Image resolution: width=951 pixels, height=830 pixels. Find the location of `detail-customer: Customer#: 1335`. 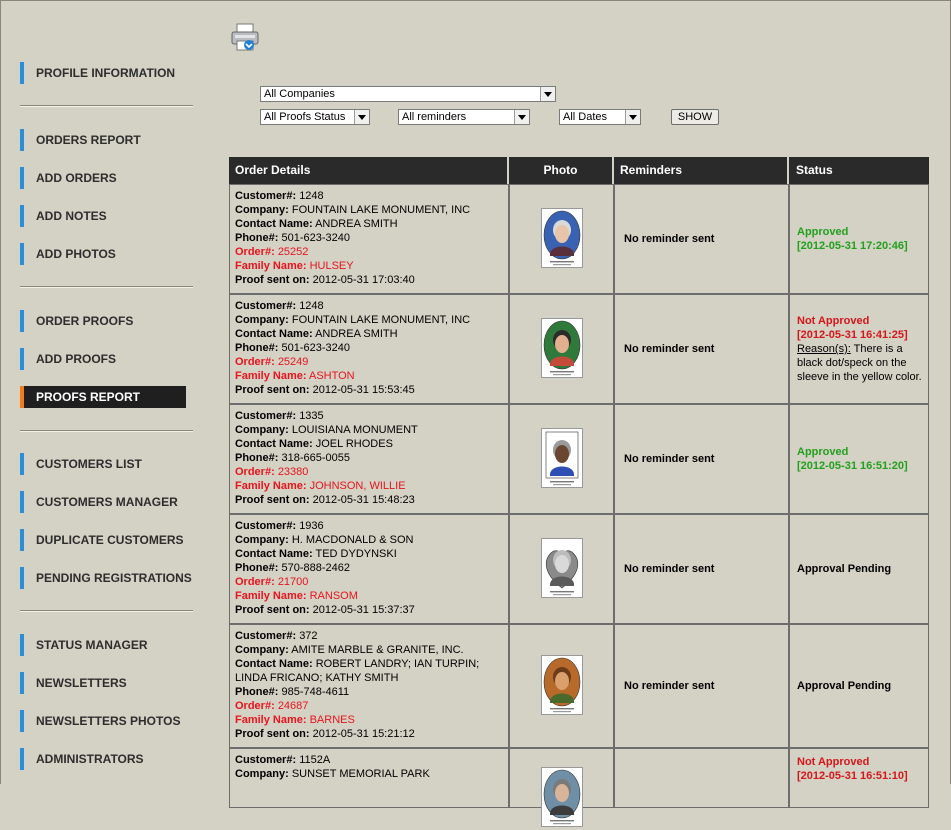

detail-customer: Customer#: 1335 is located at coordinates (369, 416).